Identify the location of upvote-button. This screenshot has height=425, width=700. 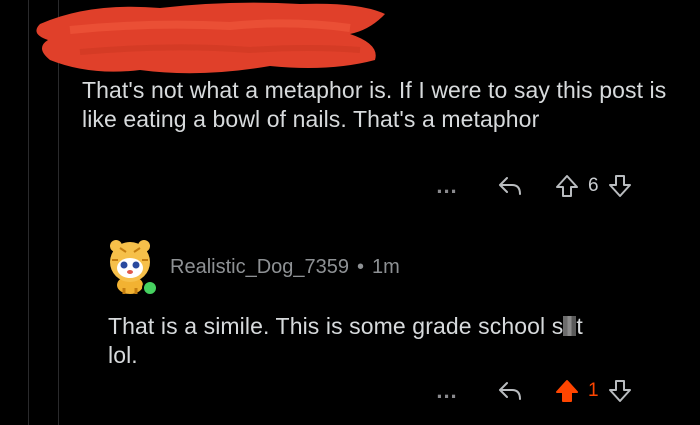
(567, 186).